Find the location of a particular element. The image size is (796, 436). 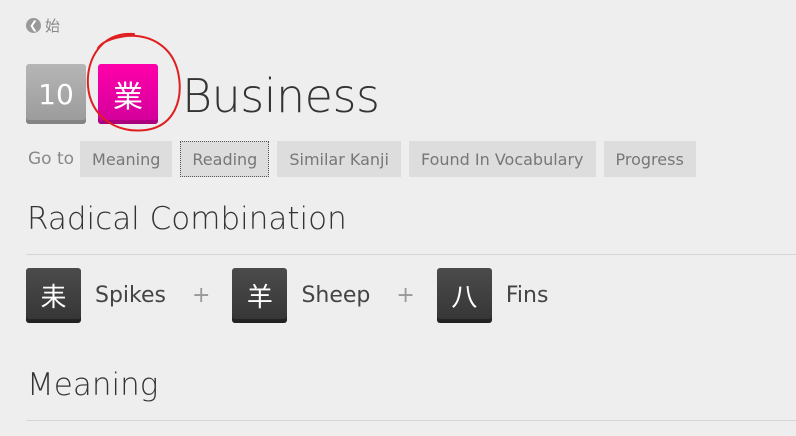

back-link-label: 始 is located at coordinates (53, 26).